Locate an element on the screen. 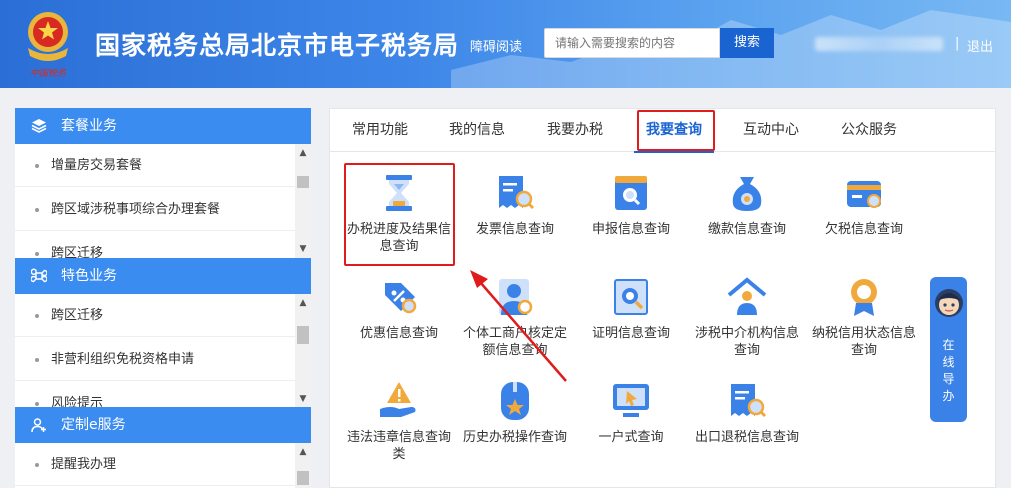  grid-item-certificate: 证明信息查询 is located at coordinates (631, 308).